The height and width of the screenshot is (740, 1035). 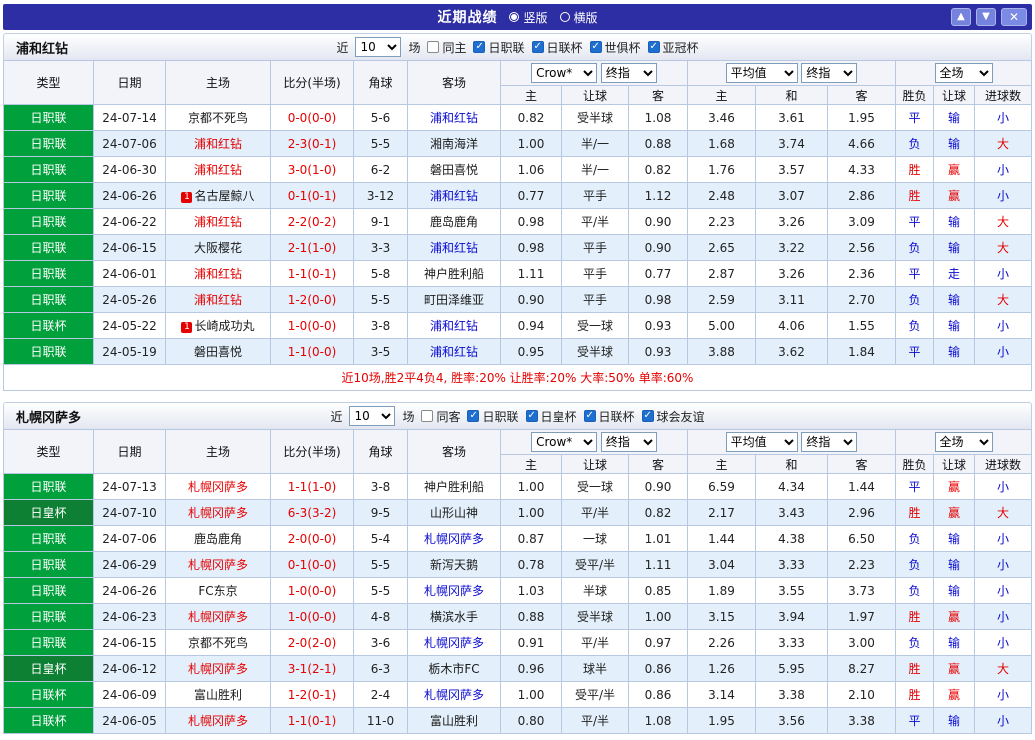 What do you see at coordinates (861, 694) in the screenshot?
I see `avg-away-odds-text: 2.10` at bounding box center [861, 694].